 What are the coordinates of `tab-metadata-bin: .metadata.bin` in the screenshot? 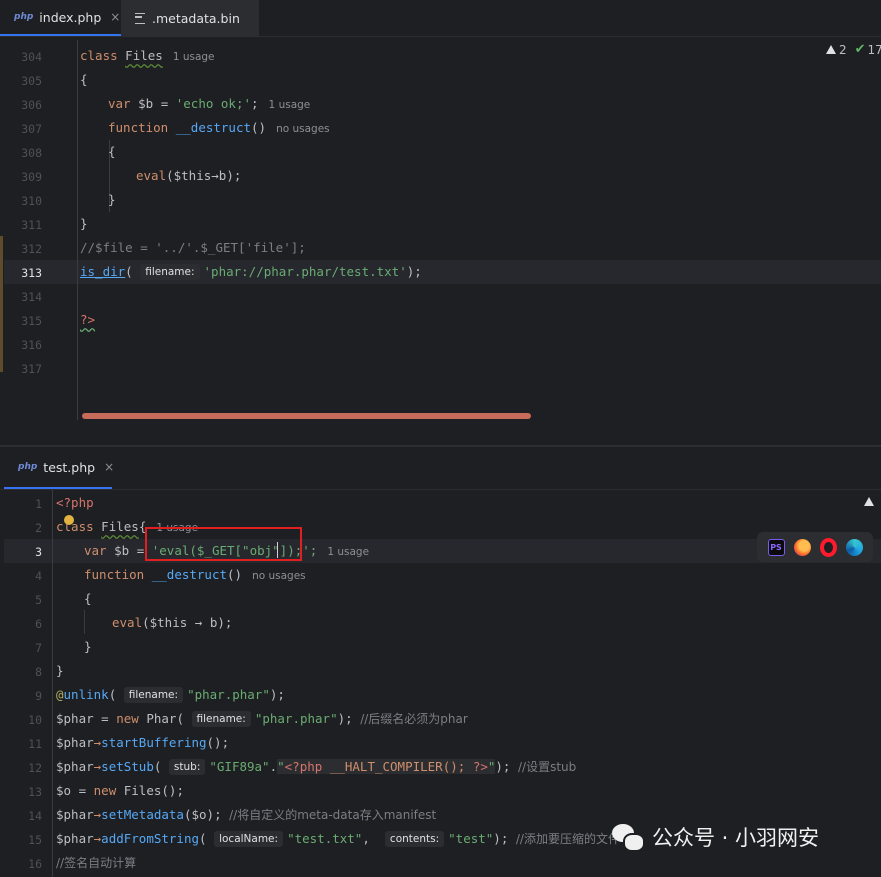 It's located at (190, 18).